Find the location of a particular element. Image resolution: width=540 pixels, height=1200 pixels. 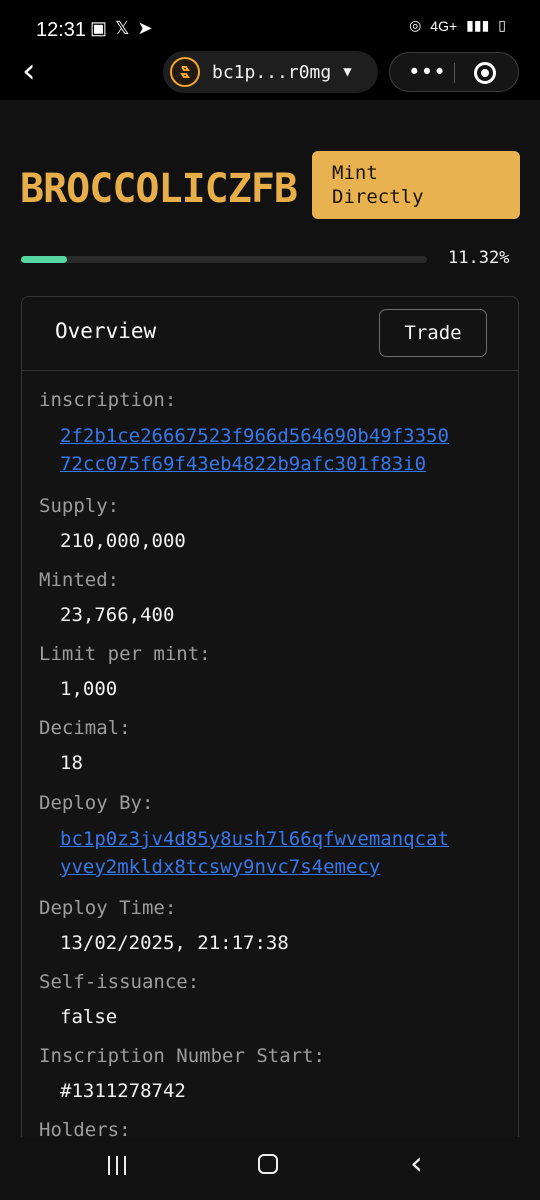

token-name: BROCCOLICZFB is located at coordinates (159, 189).